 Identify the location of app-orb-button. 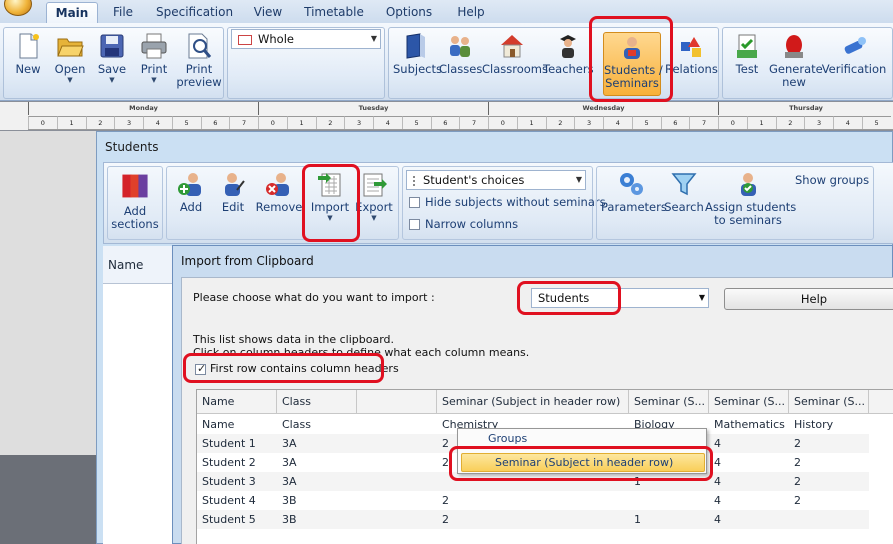
(18, 8).